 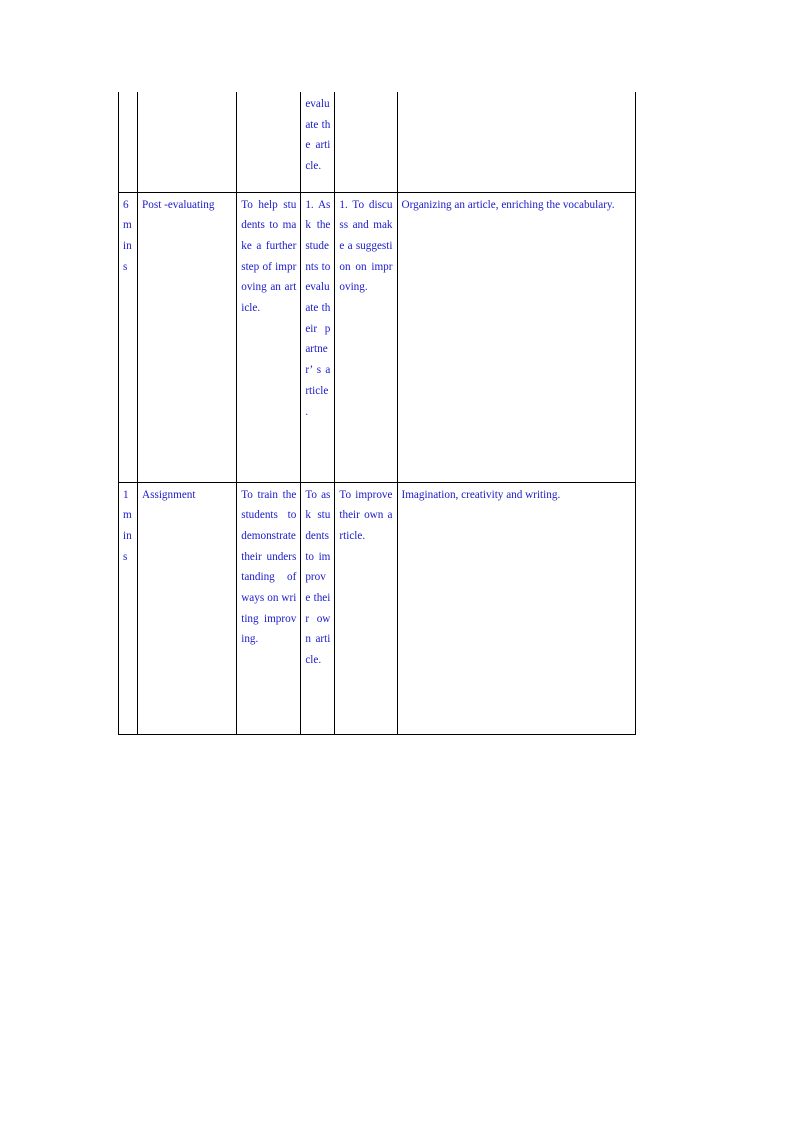 What do you see at coordinates (187, 337) in the screenshot?
I see `cell-stage: Post -evaluating` at bounding box center [187, 337].